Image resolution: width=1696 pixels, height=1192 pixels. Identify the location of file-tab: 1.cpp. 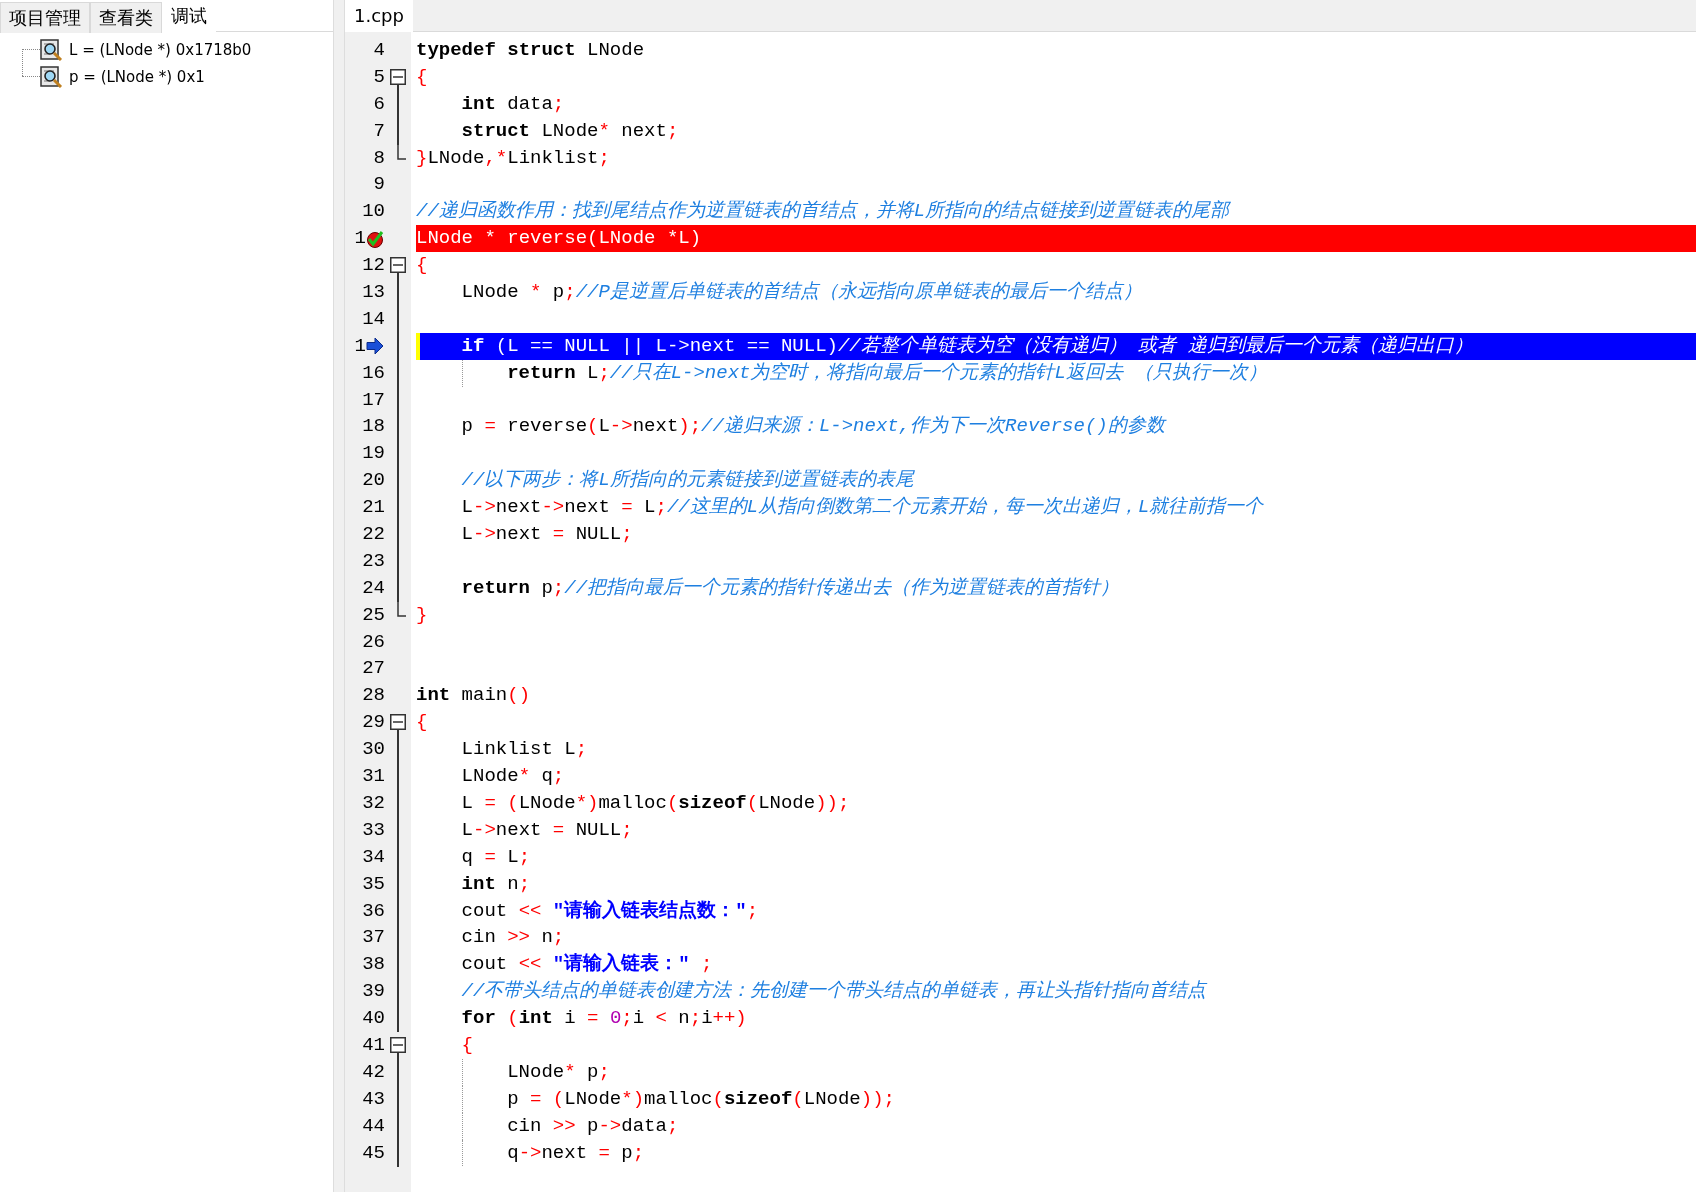
(379, 17).